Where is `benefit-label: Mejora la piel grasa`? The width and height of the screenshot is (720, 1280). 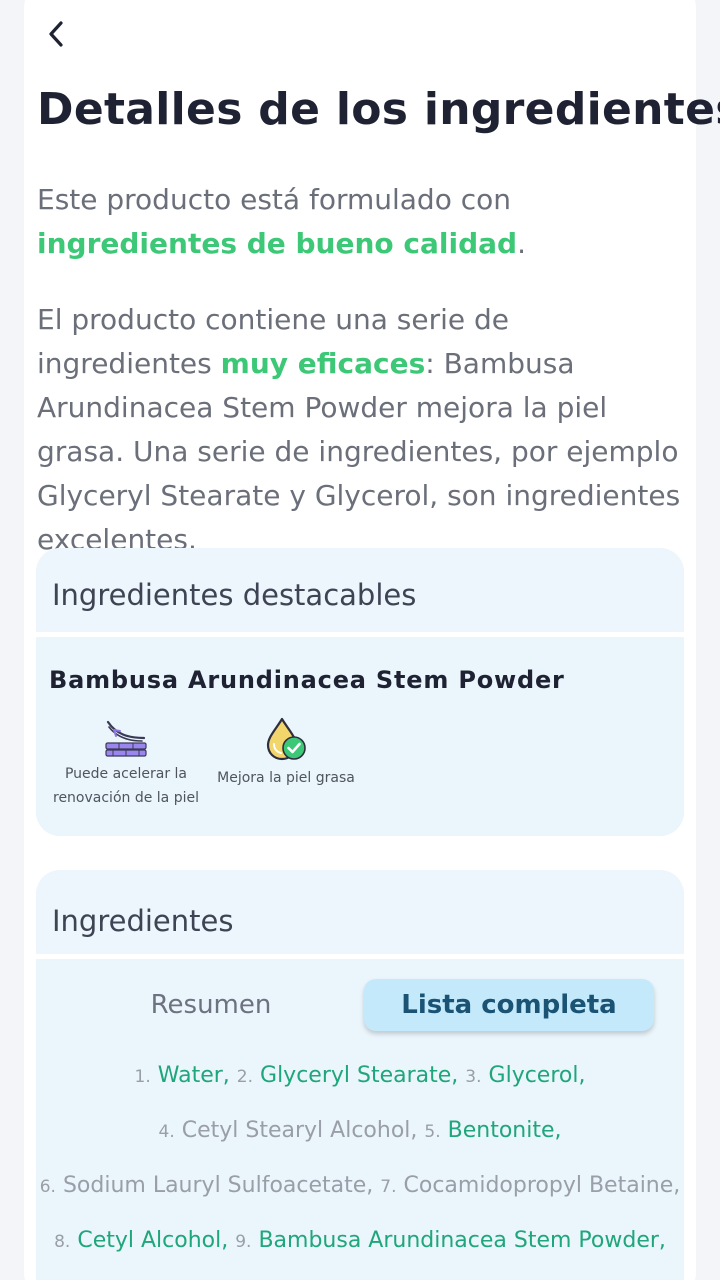 benefit-label: Mejora la piel grasa is located at coordinates (286, 778).